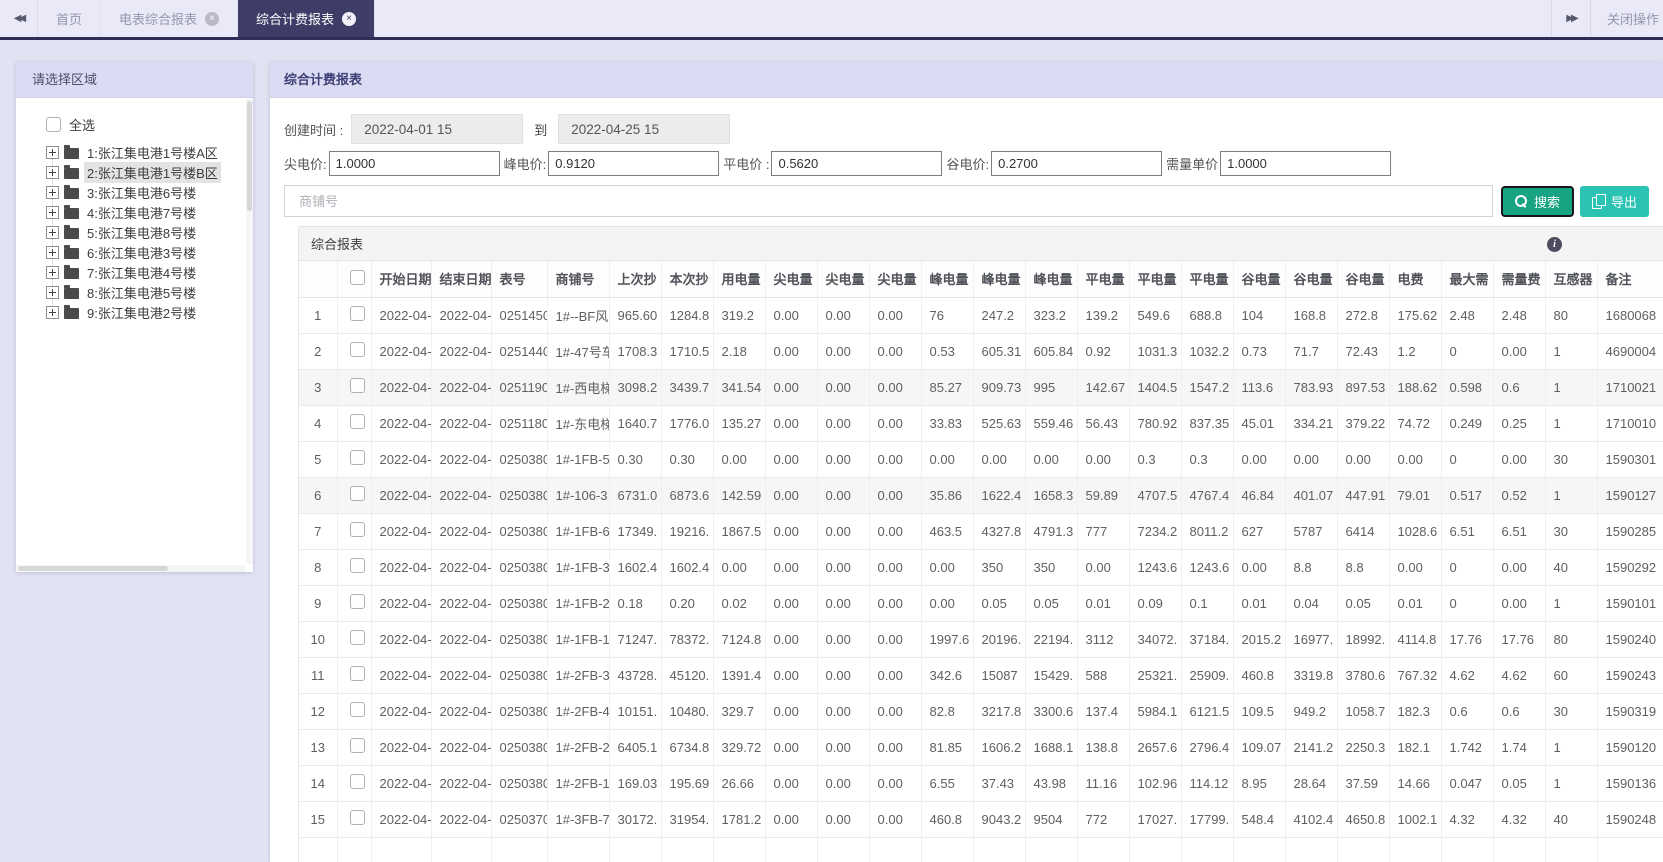 Image resolution: width=1663 pixels, height=862 pixels. I want to click on column-header: 最大需, so click(1467, 279).